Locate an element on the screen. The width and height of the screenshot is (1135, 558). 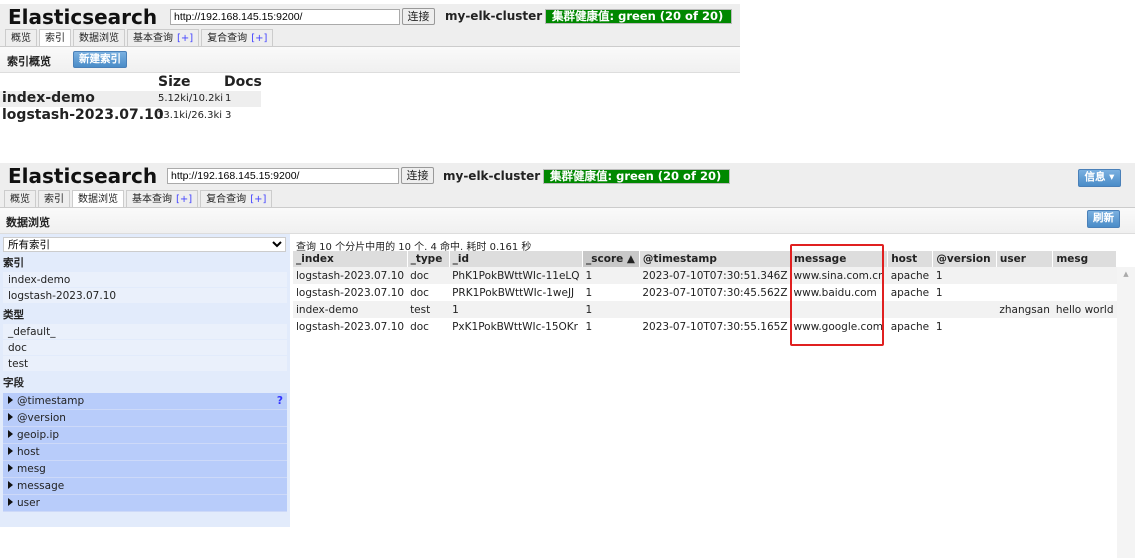
tab-label: 基本查询 is located at coordinates (153, 38).